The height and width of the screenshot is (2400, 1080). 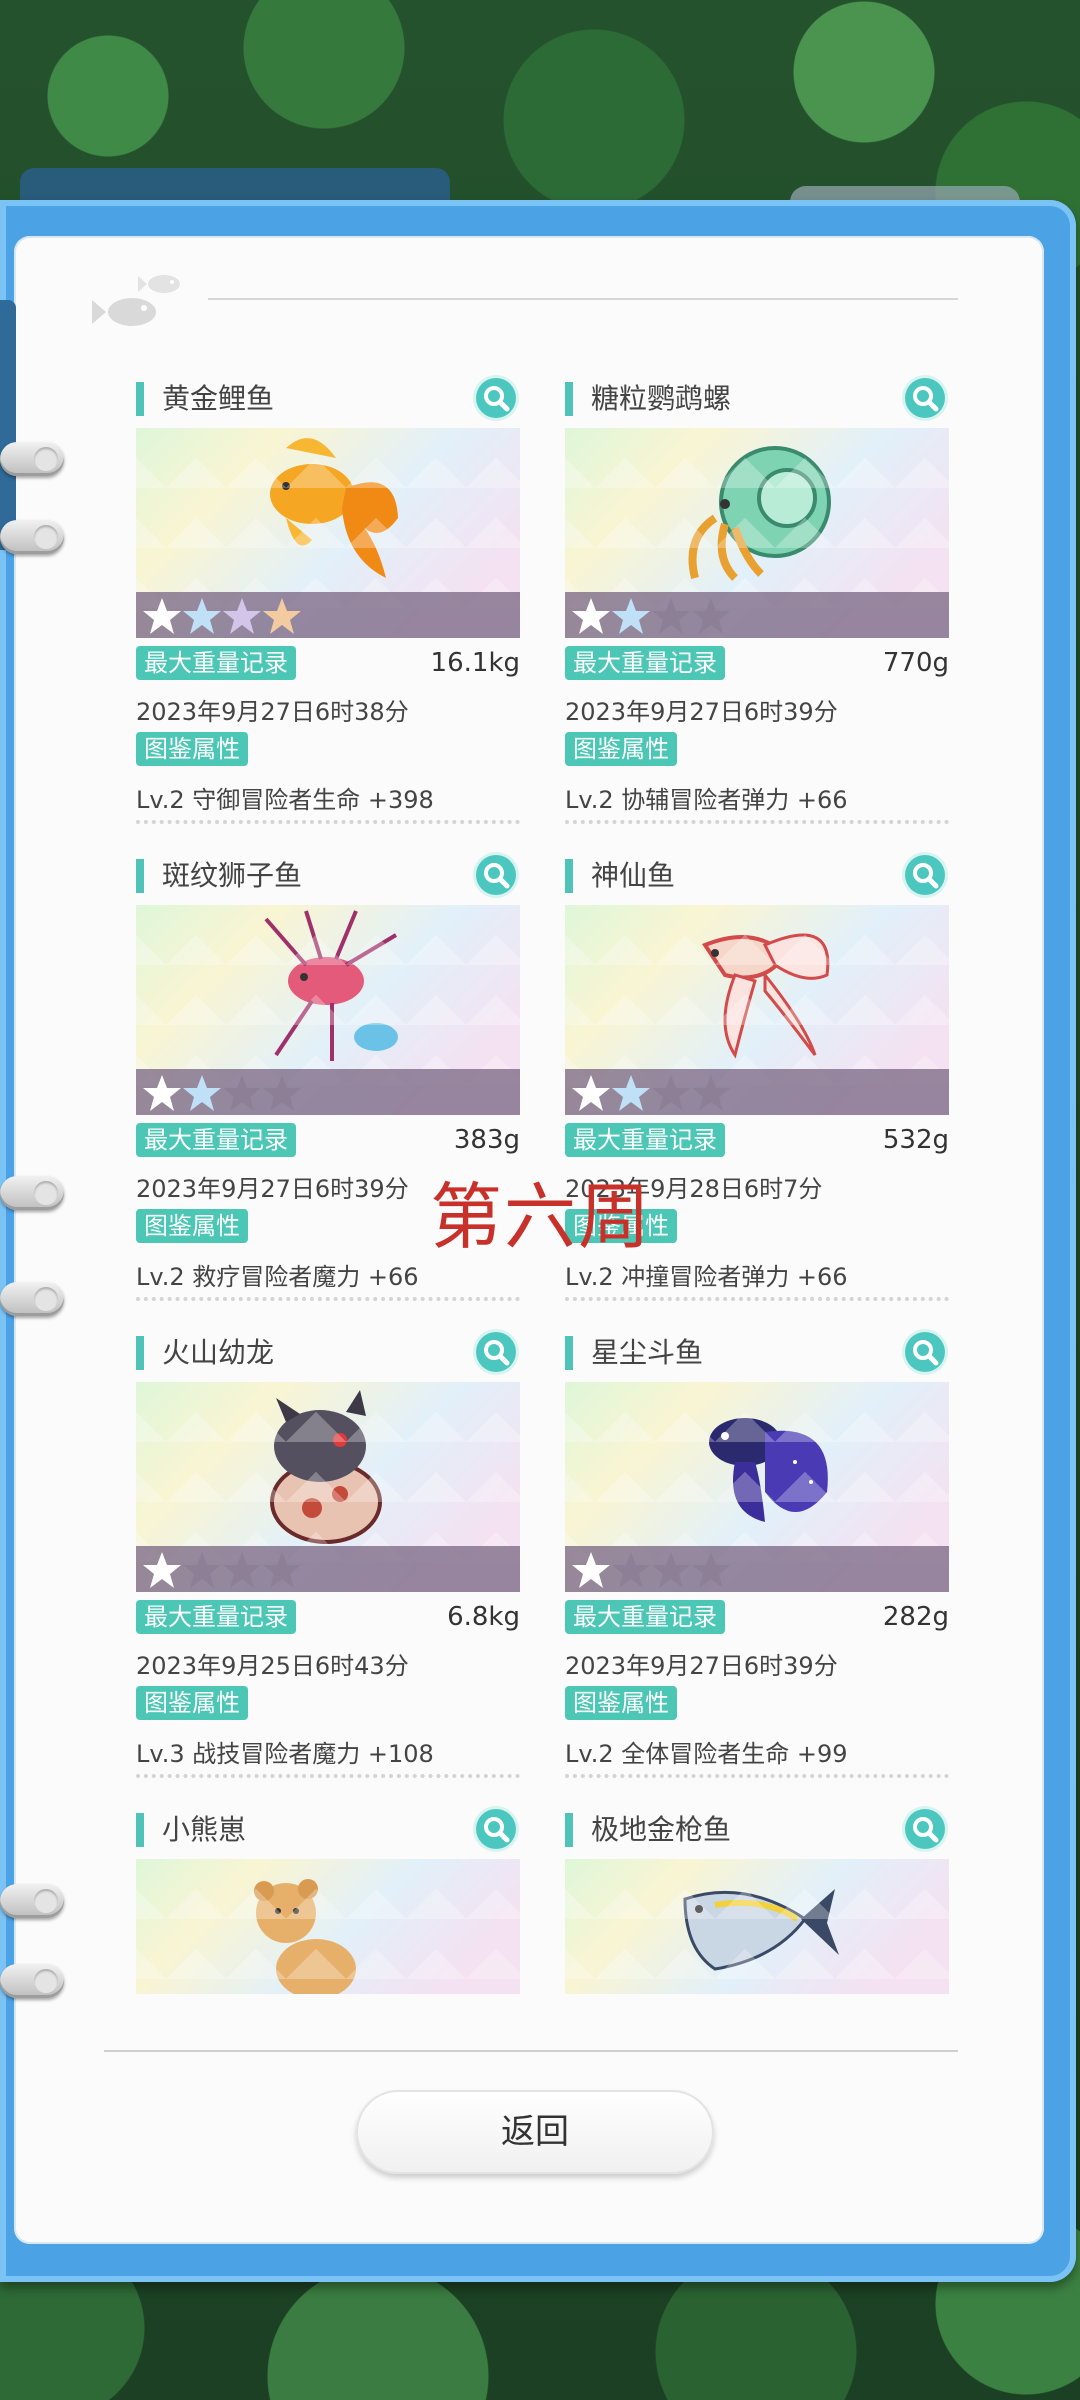 What do you see at coordinates (328, 399) in the screenshot?
I see `card-title-bar: 黄金鲤鱼` at bounding box center [328, 399].